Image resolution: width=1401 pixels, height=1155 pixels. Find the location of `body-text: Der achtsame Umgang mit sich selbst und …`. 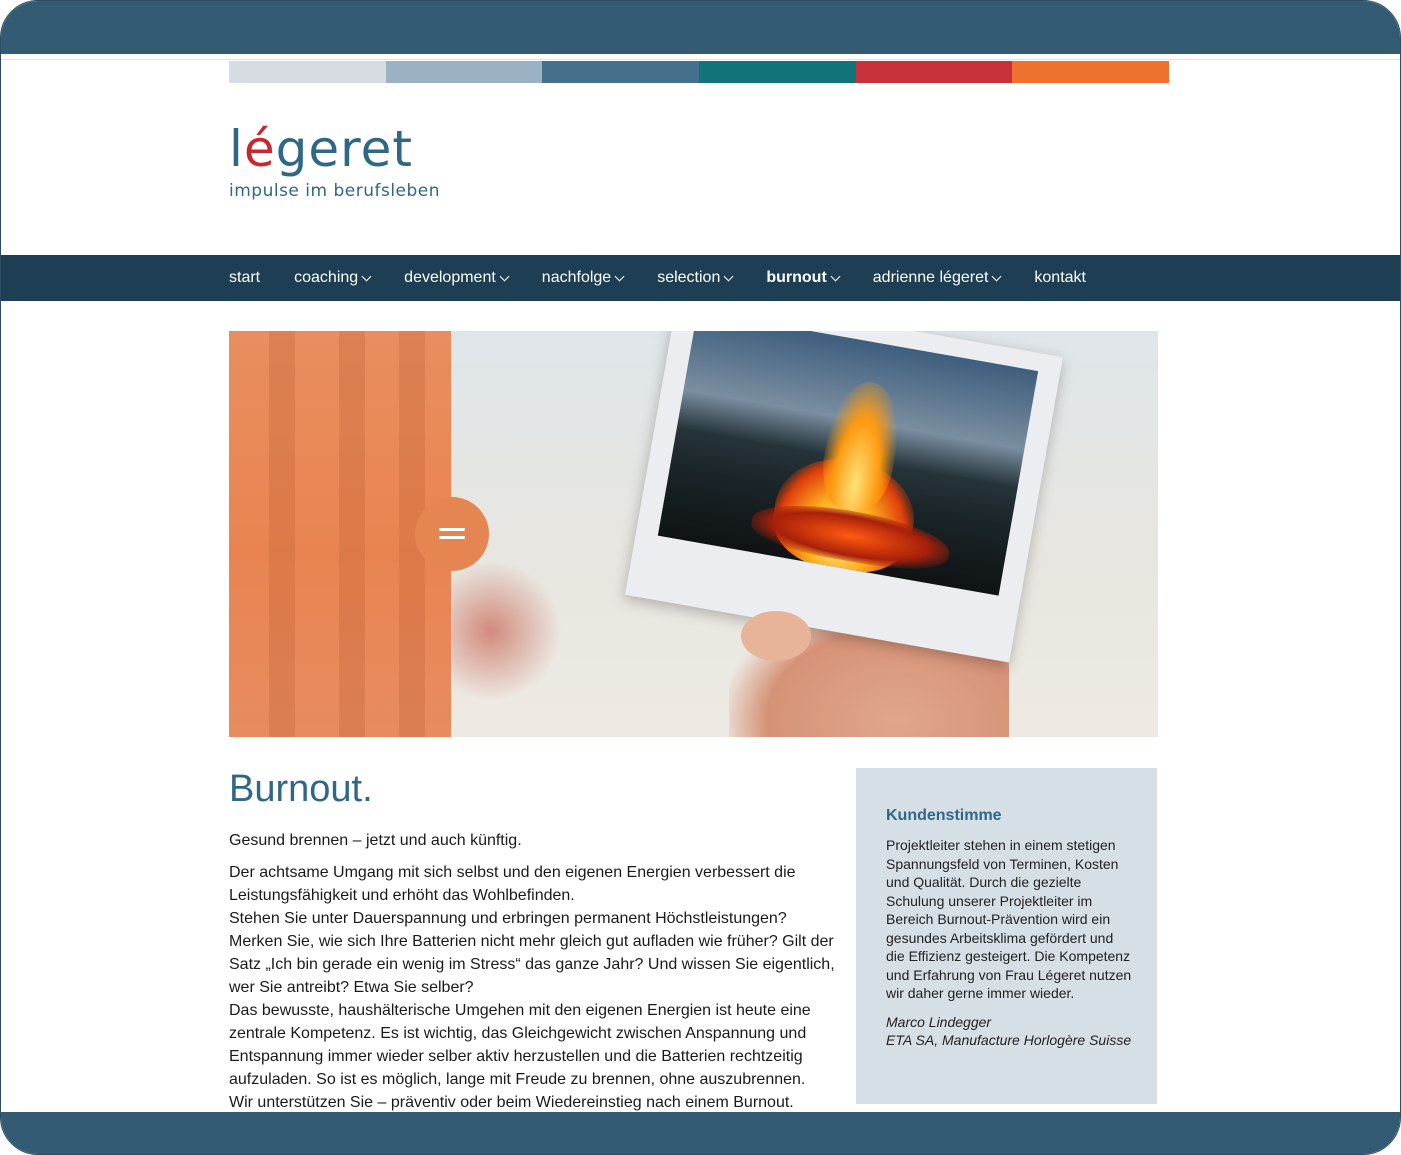

body-text: Der achtsame Umgang mit sich selbst und … is located at coordinates (534, 987).